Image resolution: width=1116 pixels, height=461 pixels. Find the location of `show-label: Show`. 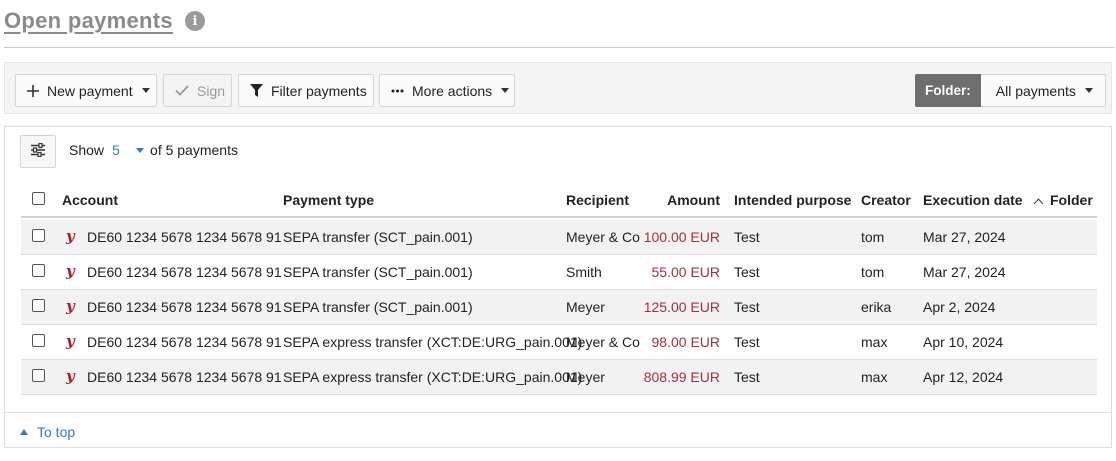

show-label: Show is located at coordinates (87, 150).